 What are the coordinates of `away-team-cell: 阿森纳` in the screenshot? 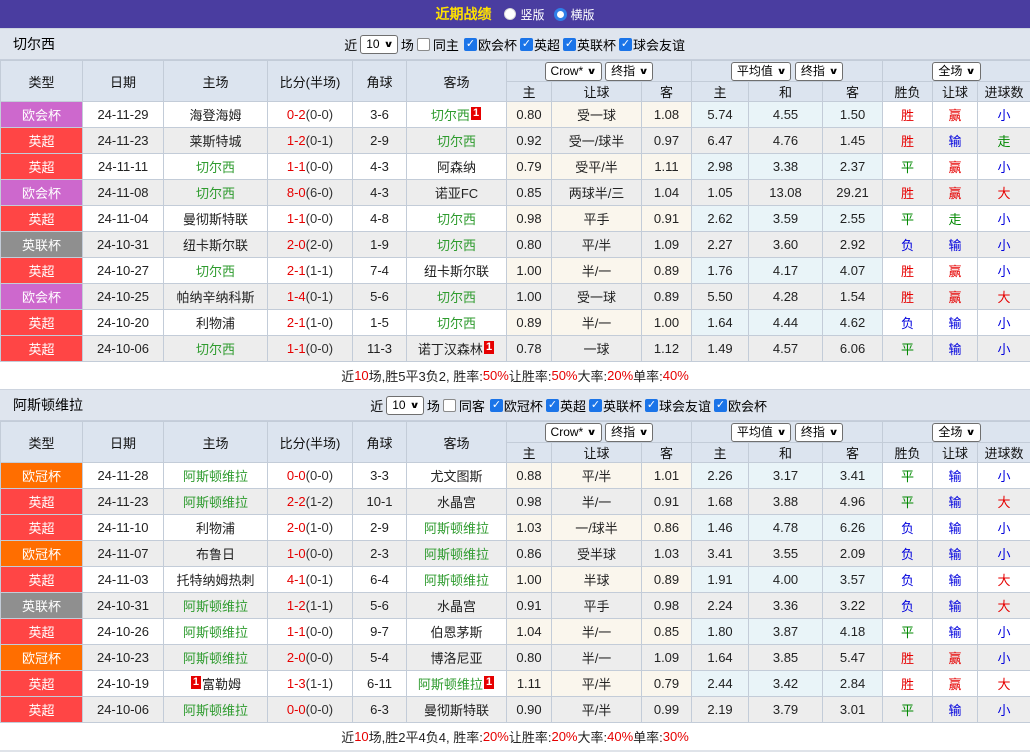 It's located at (457, 167).